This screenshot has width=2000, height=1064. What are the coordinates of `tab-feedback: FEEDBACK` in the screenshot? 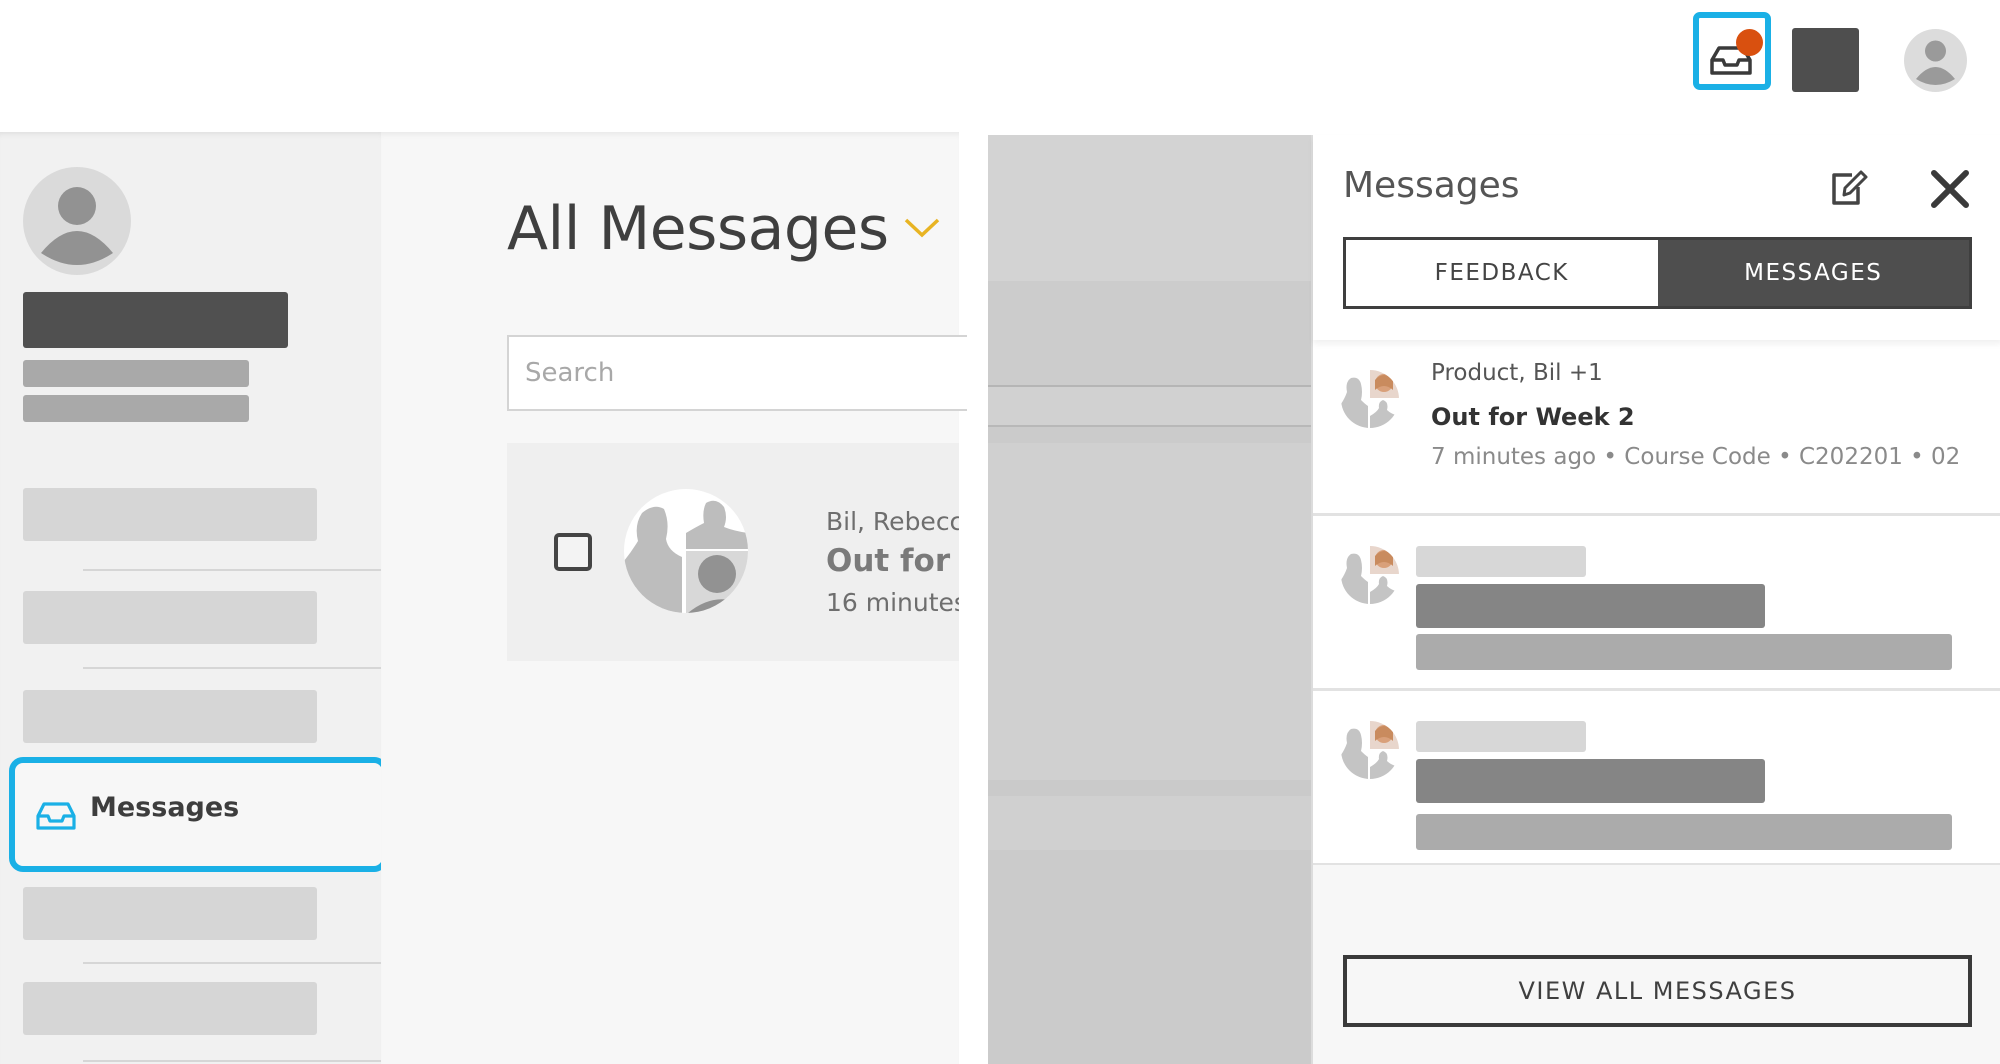 It's located at (1502, 273).